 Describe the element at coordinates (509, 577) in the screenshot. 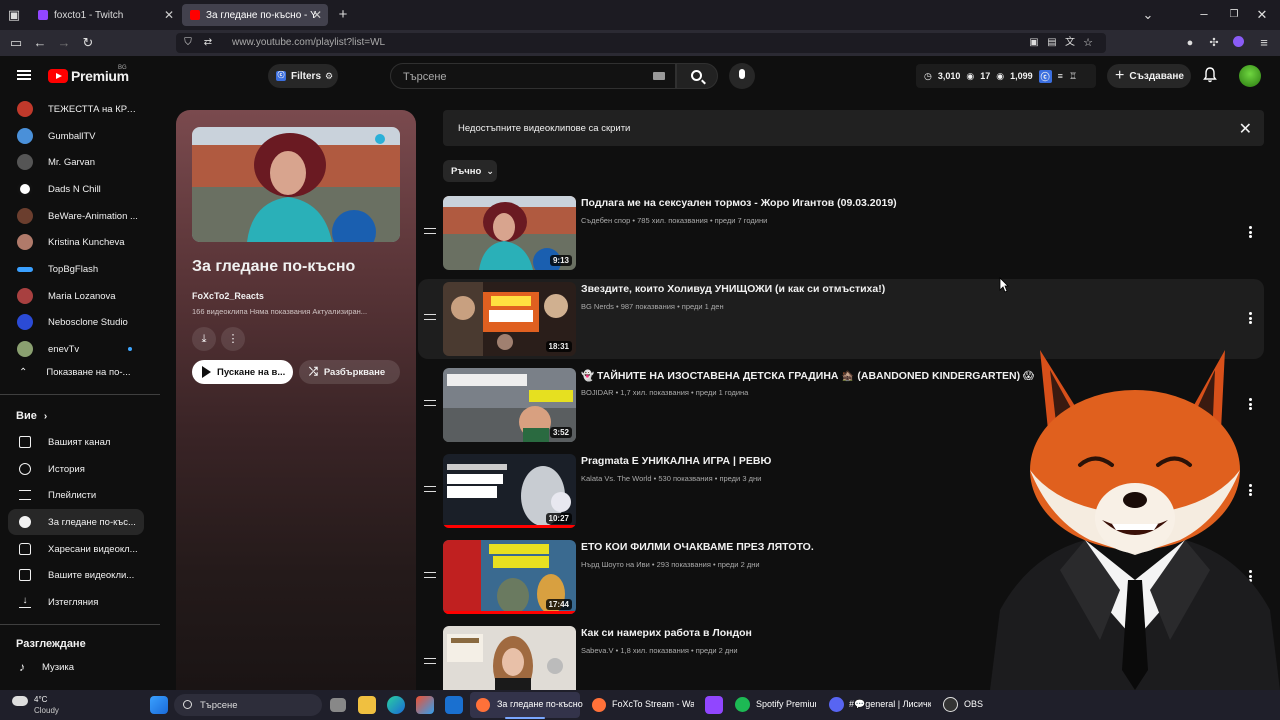

I see `video-thumbnail: 17:44` at that location.